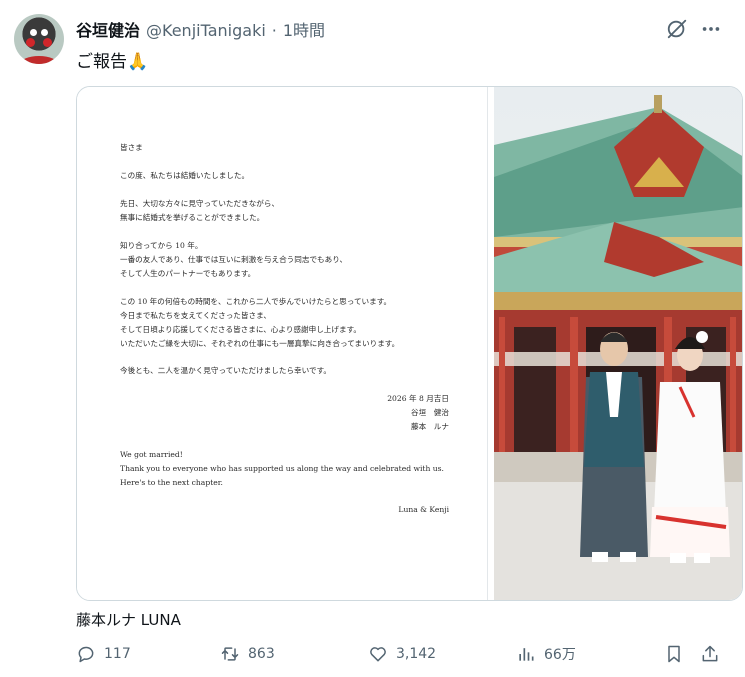 This screenshot has height=677, width=745. Describe the element at coordinates (188, 273) in the screenshot. I see `letter-line: そして人生のパートナーでもあります。` at that location.